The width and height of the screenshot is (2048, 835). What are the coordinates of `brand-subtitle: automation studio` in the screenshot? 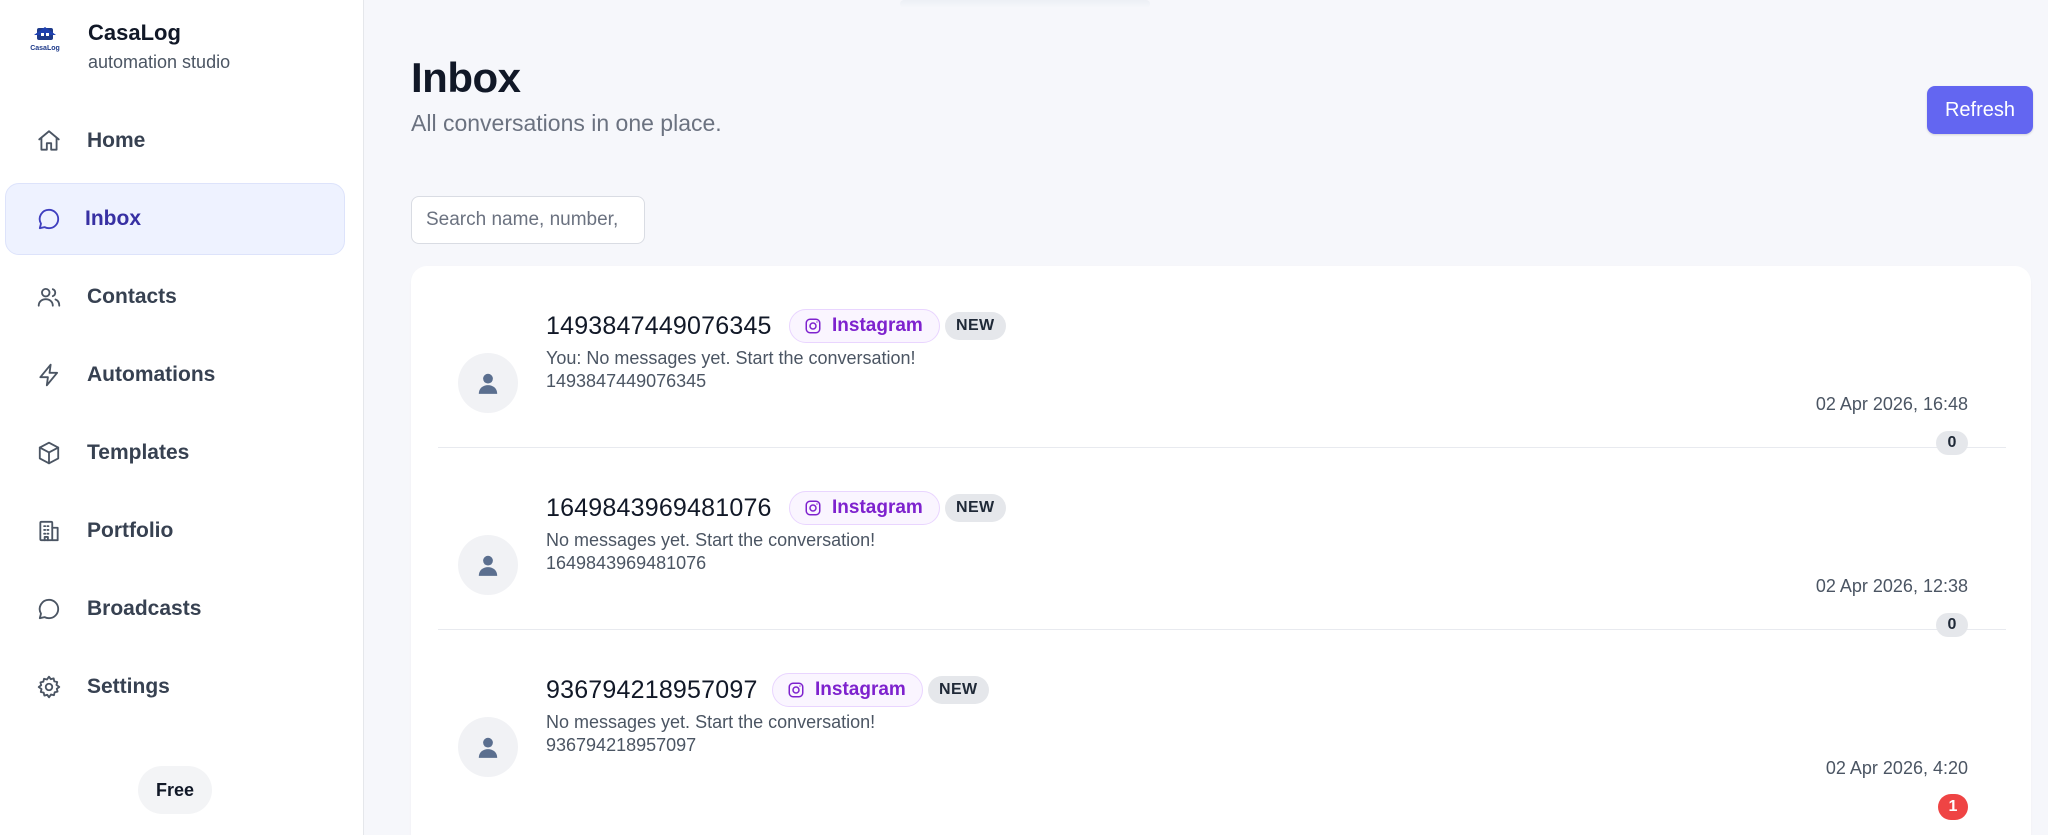 It's located at (159, 62).